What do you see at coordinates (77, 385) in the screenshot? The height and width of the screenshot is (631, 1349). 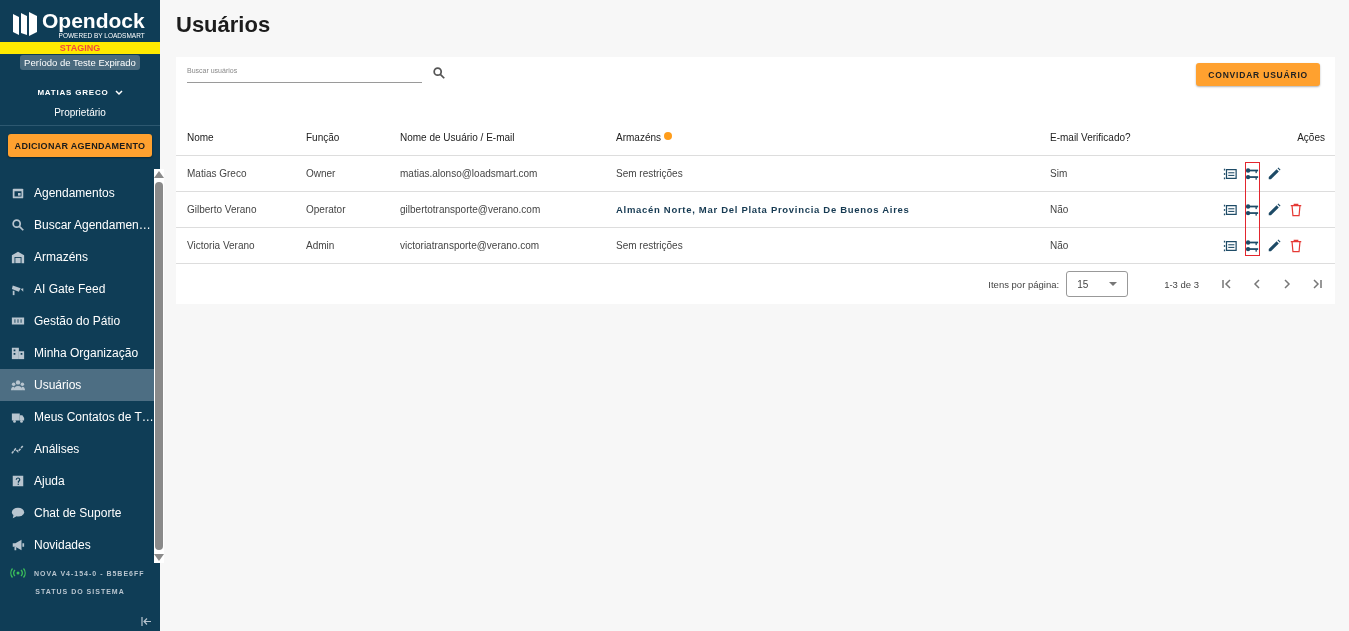 I see `sidebar-item: Usuários` at bounding box center [77, 385].